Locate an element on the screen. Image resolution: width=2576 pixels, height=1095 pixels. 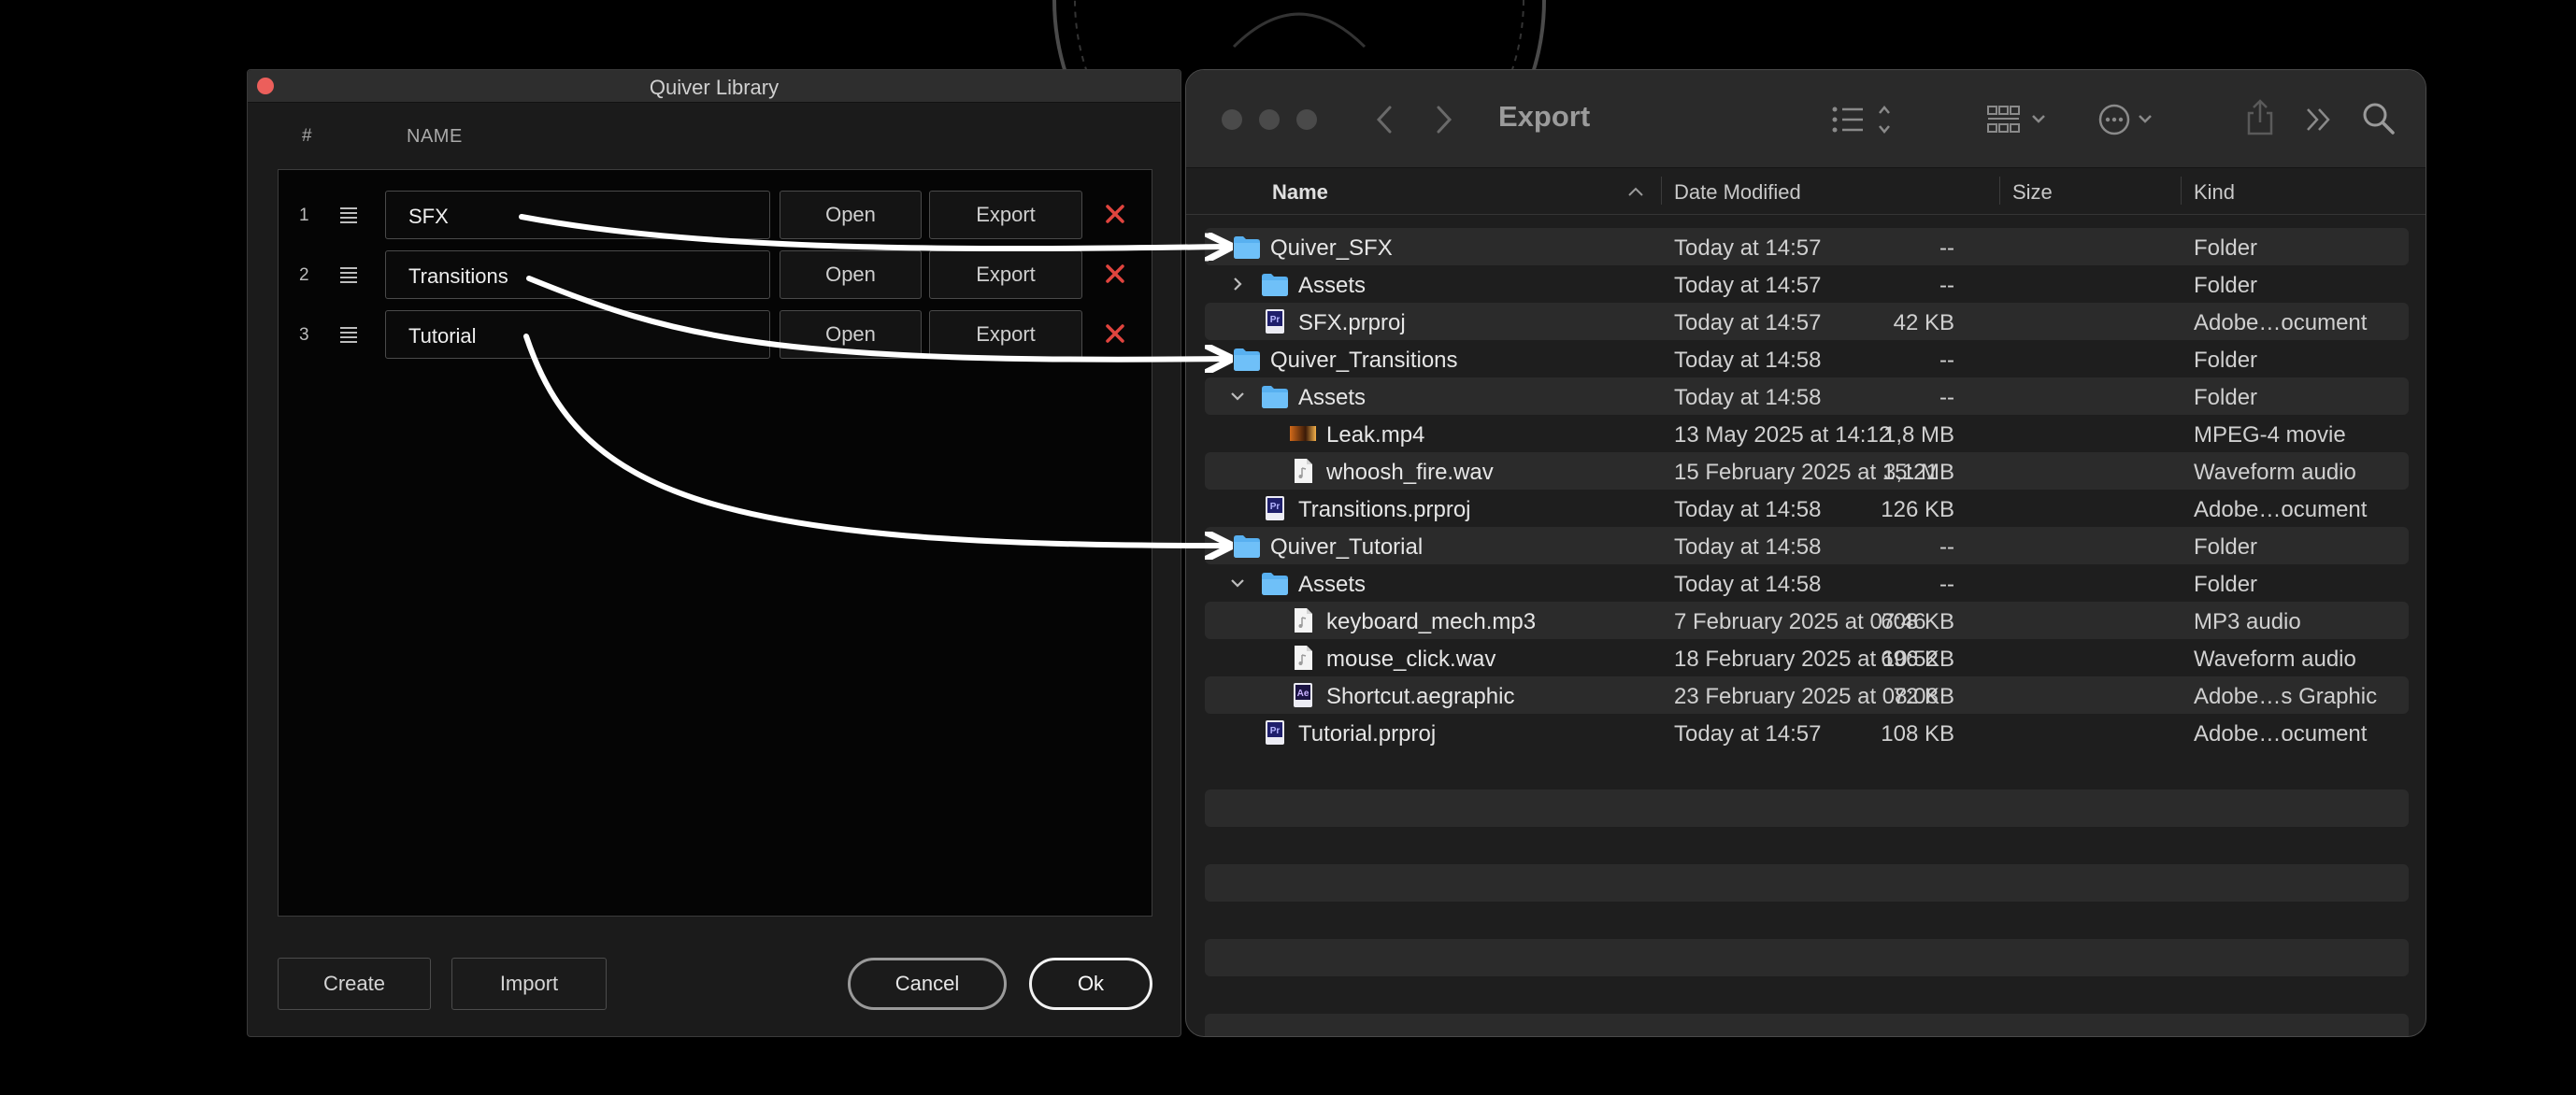
minimize-window-button is located at coordinates (1269, 119).